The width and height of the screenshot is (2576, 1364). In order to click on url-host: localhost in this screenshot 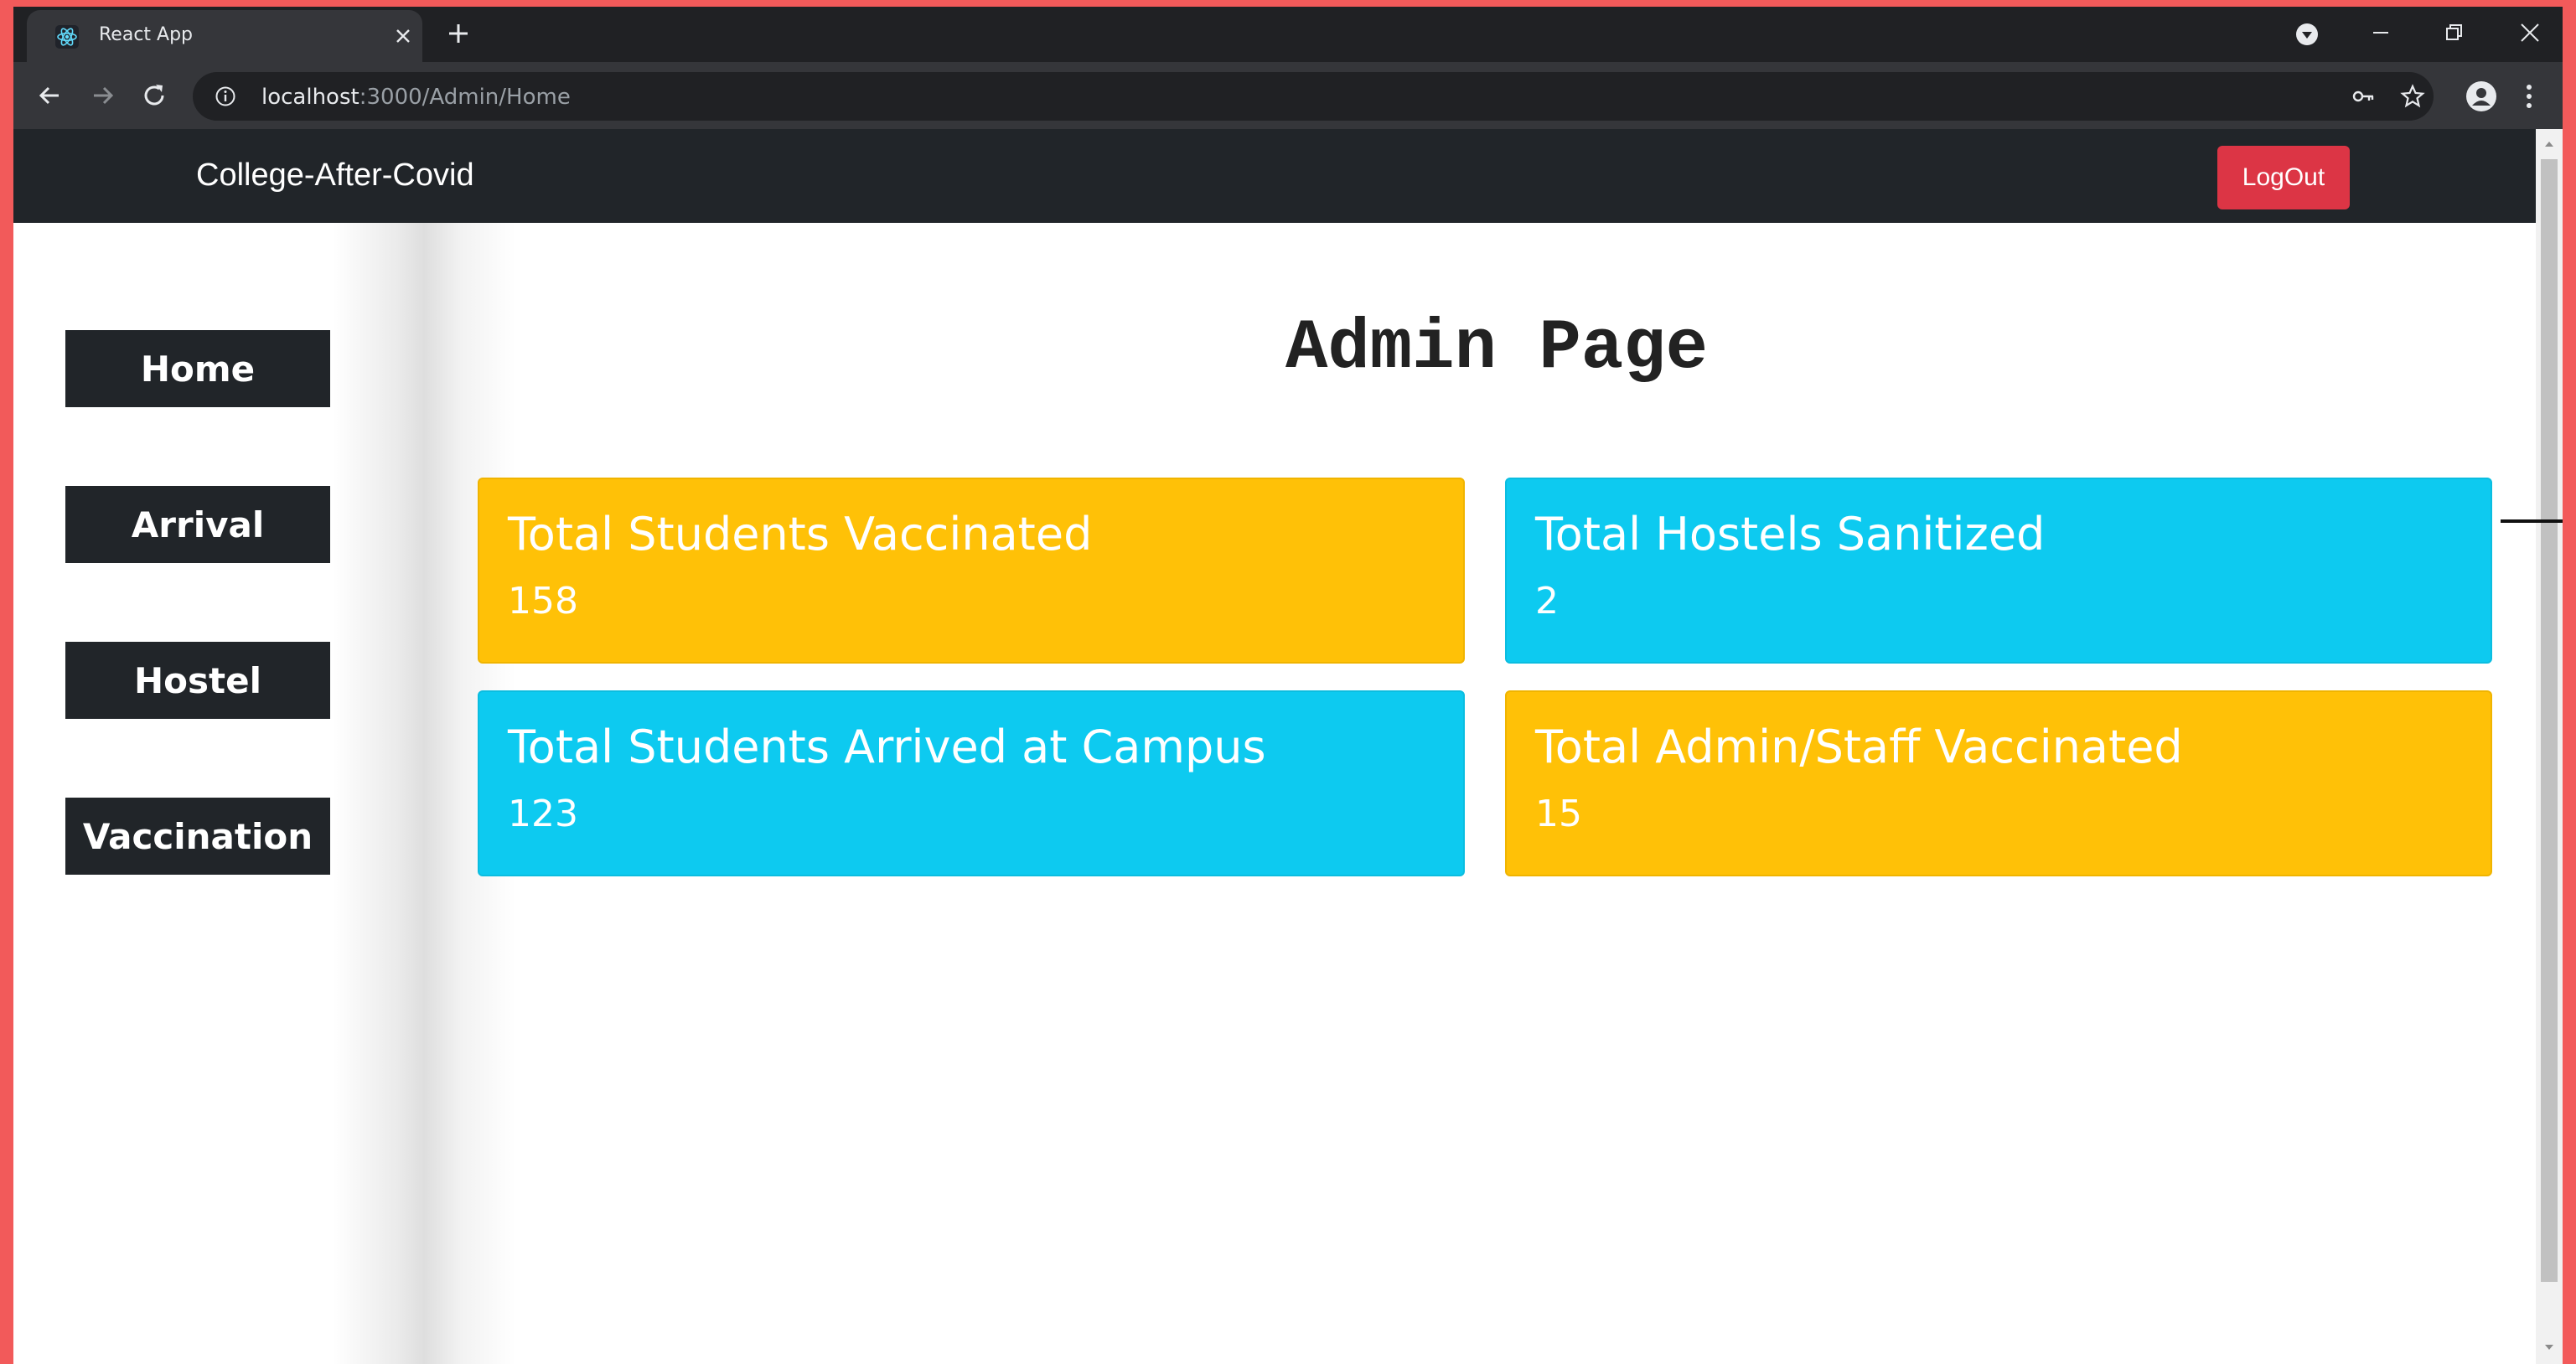, I will do `click(310, 97)`.